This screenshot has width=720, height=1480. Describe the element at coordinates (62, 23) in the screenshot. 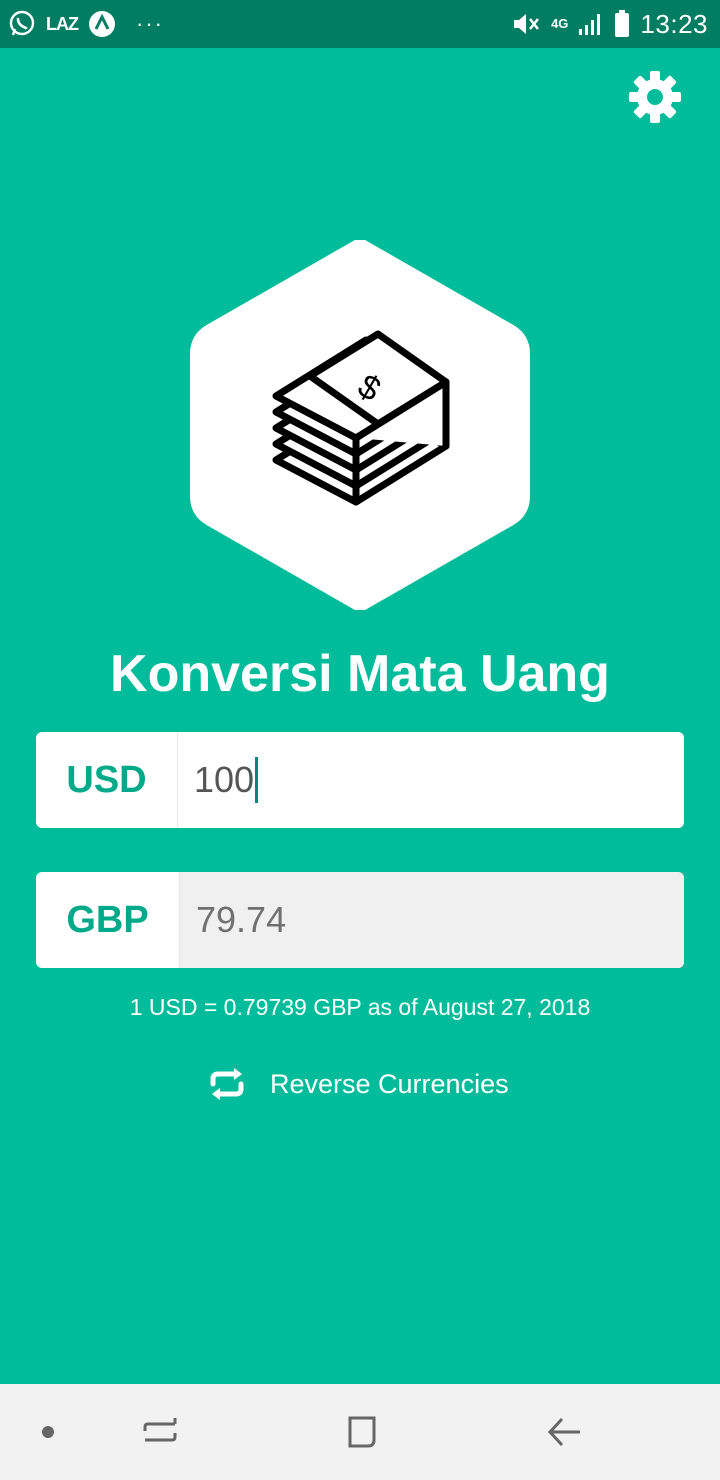

I see `laz-icon: LAZ` at that location.